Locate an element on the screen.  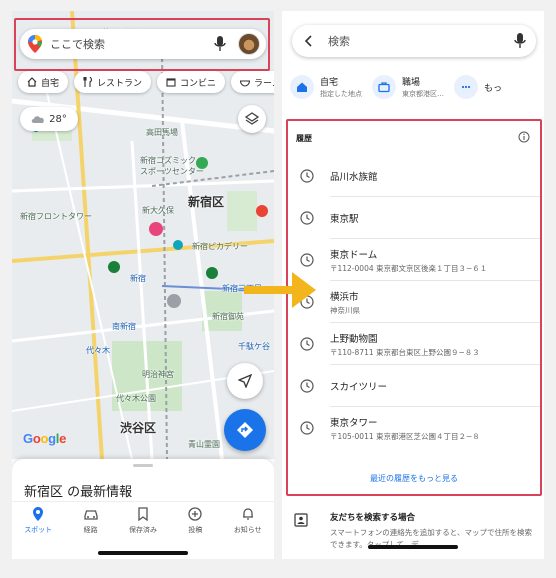
chip-convenience: コンビニ is located at coordinates (191, 82).